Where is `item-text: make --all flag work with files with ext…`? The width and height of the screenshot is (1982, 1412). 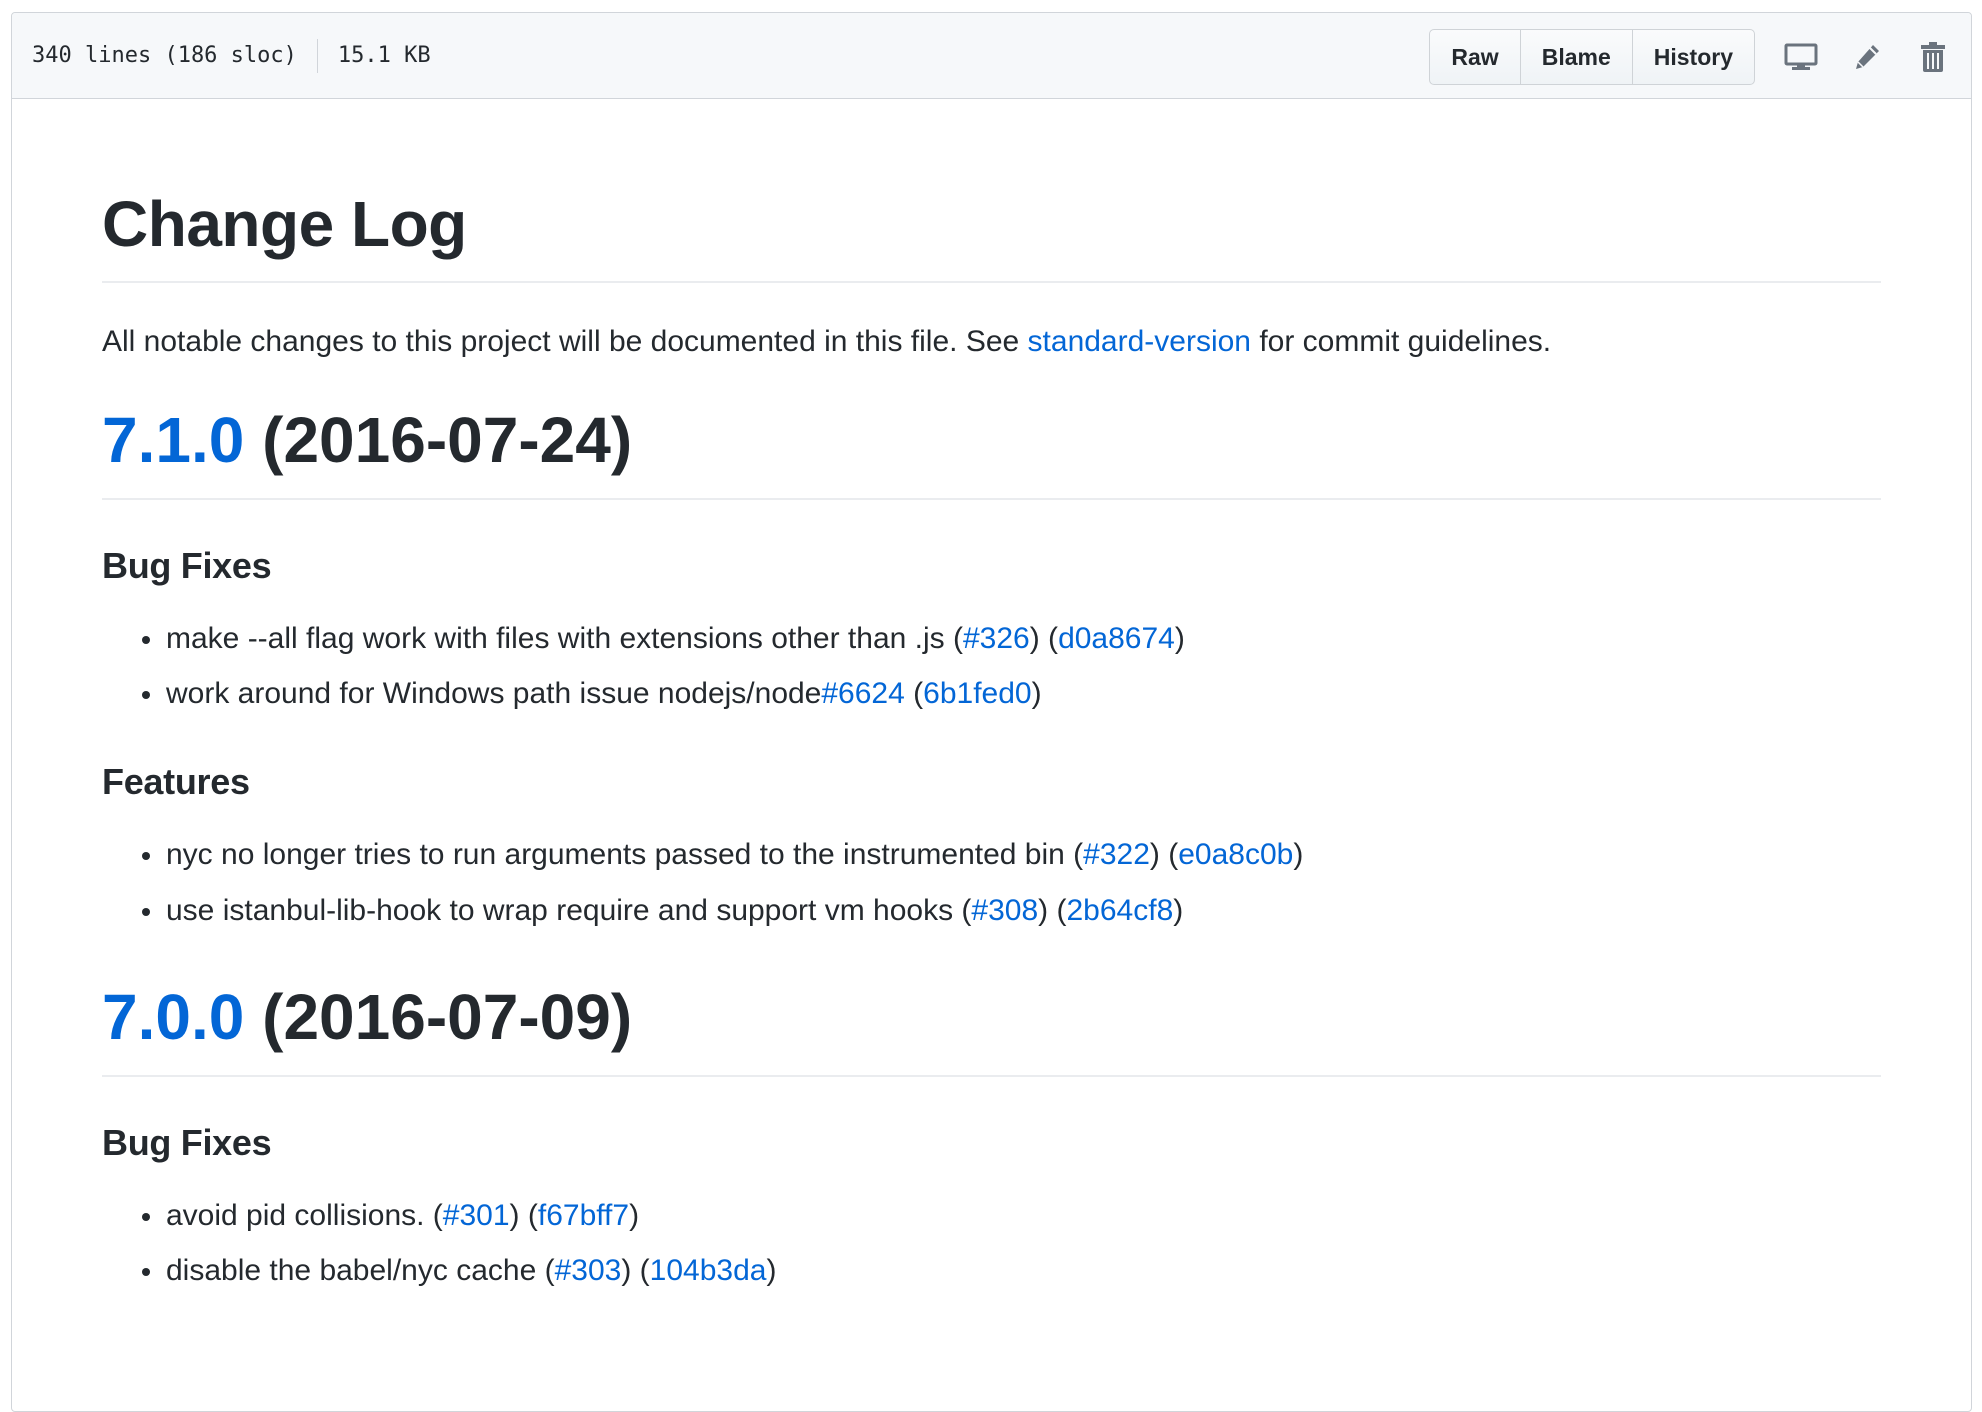 item-text: make --all flag work with files with ext… is located at coordinates (564, 638).